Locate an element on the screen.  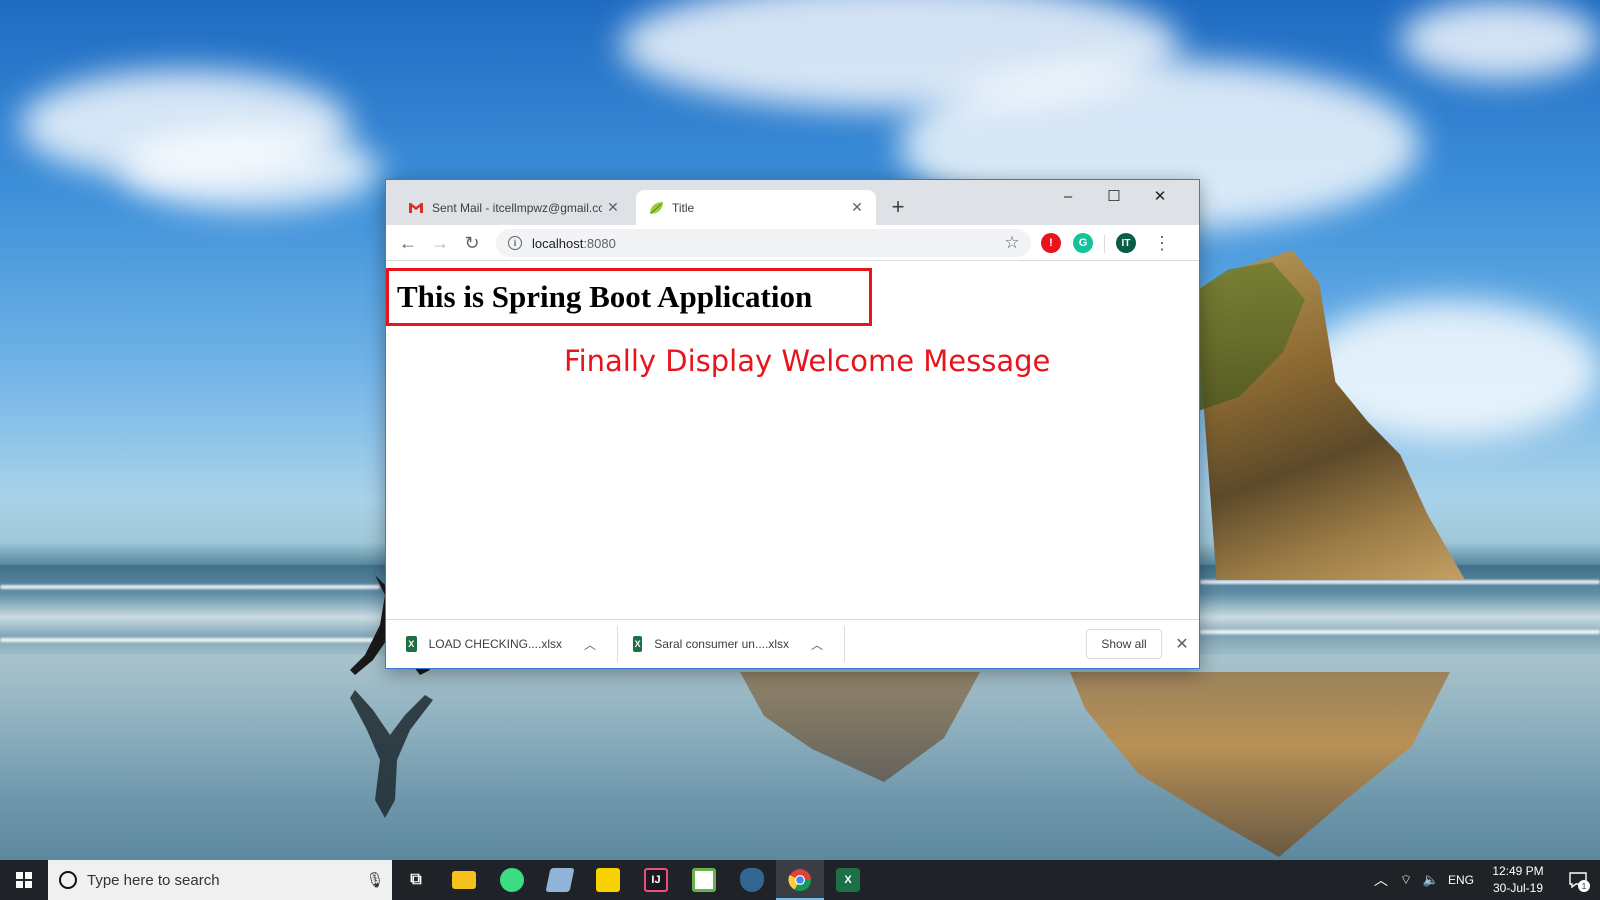
back-arrow-icon: ← is located at coordinates (408, 243).